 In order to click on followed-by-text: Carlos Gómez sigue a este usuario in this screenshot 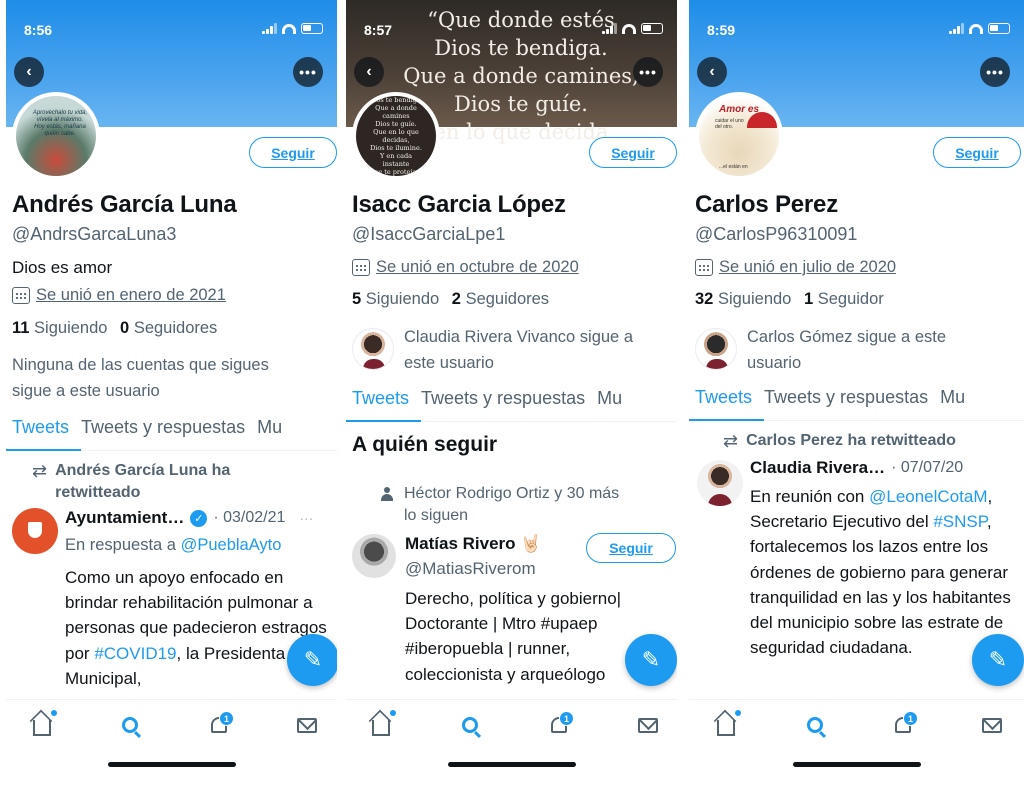, I will do `click(847, 350)`.